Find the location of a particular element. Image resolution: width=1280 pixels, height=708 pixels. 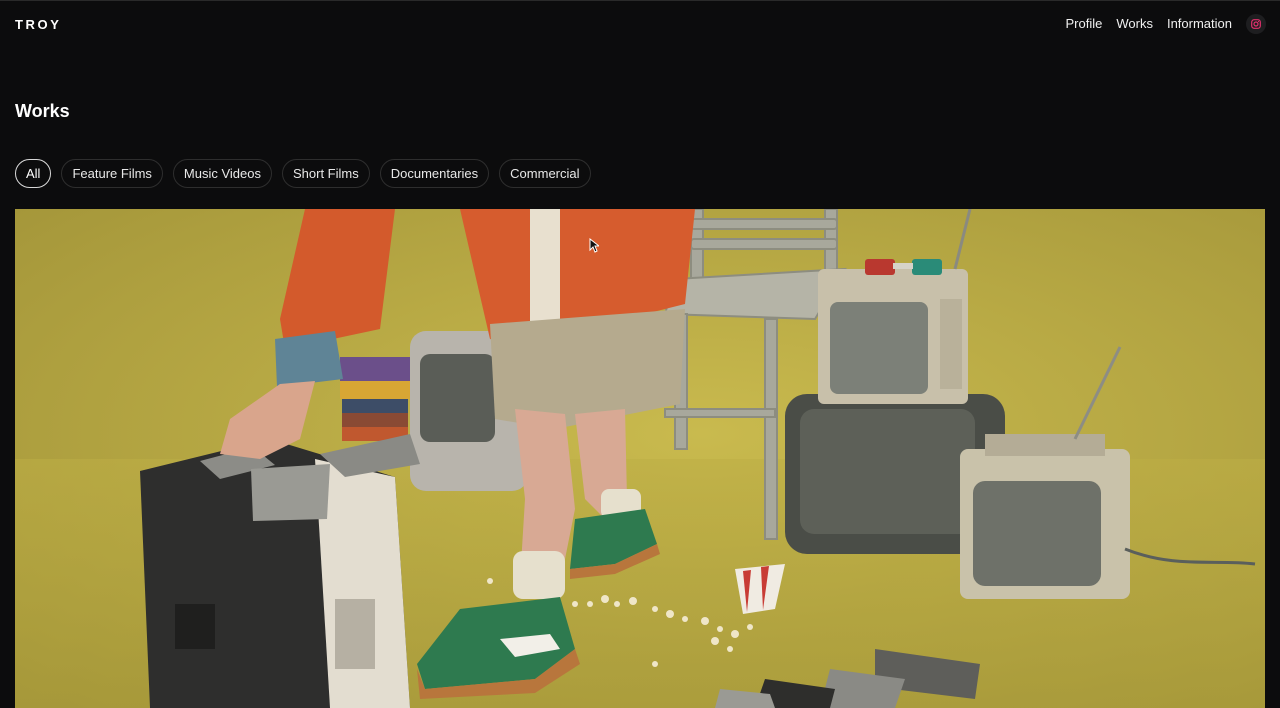

instagram-icon is located at coordinates (1256, 24).